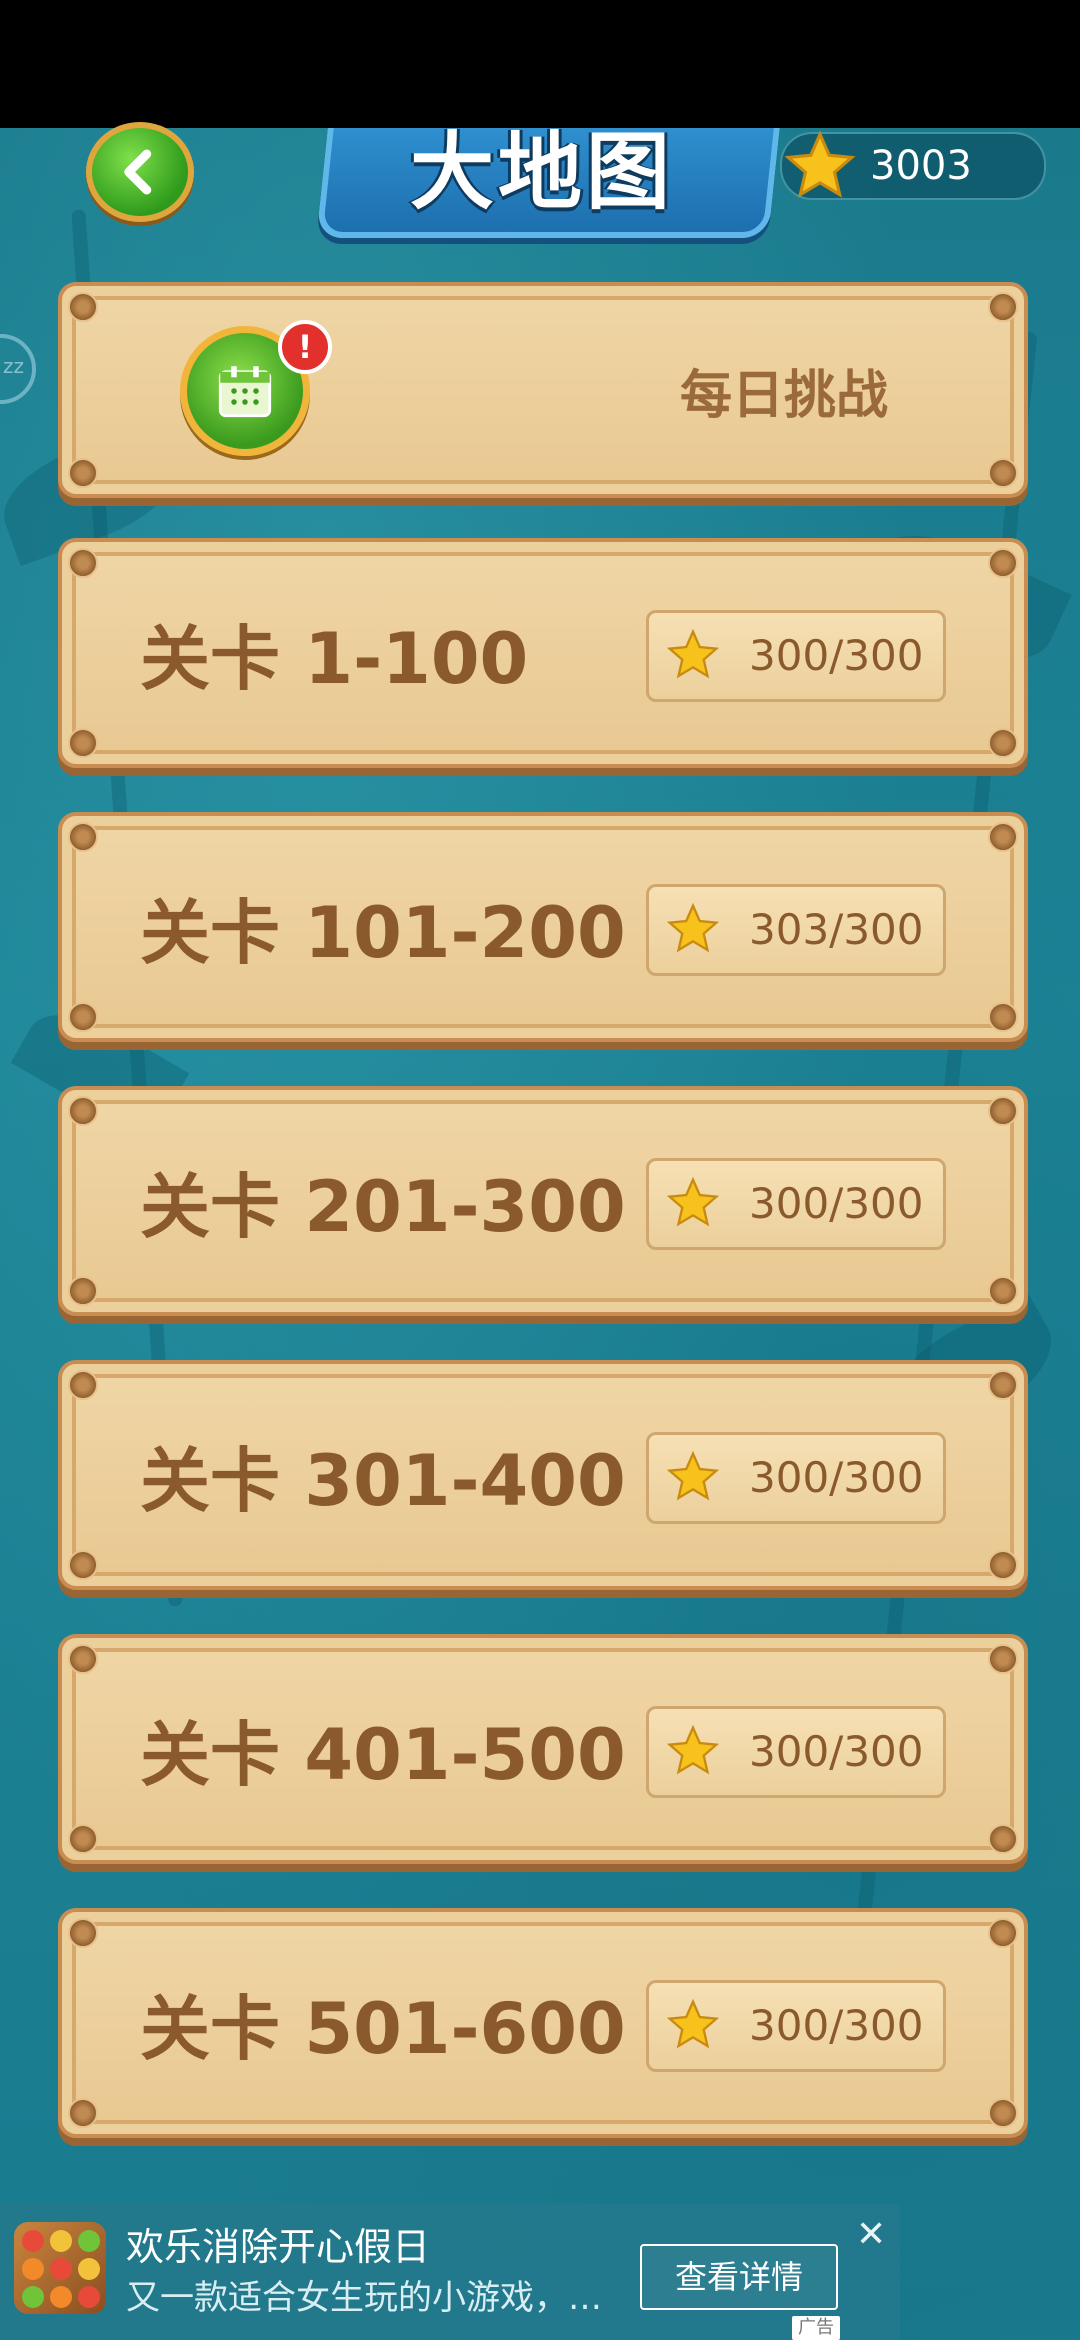 The image size is (1080, 2340). I want to click on level-panel-101-200: 关卡 101-200 303/300, so click(543, 927).